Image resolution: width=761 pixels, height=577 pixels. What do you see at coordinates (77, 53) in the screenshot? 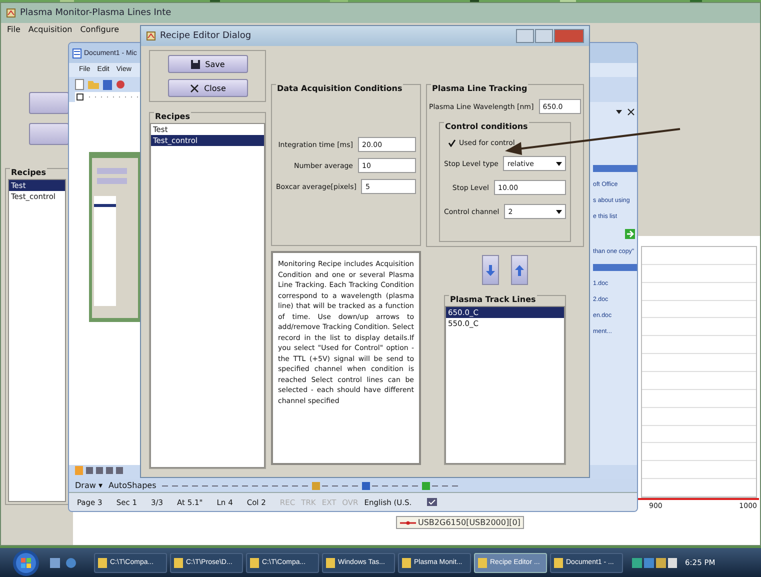
I see `document-icon` at bounding box center [77, 53].